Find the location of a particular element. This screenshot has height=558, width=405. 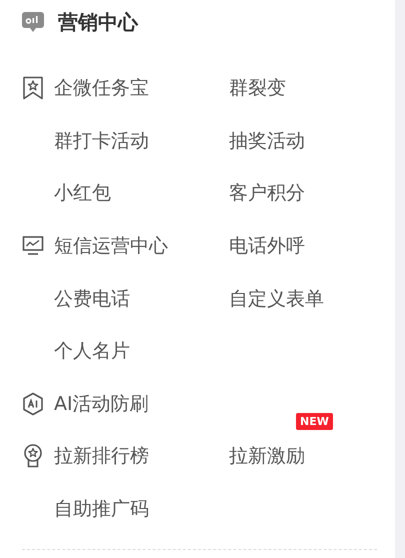

menu-item: 拉新激励 is located at coordinates (267, 456).